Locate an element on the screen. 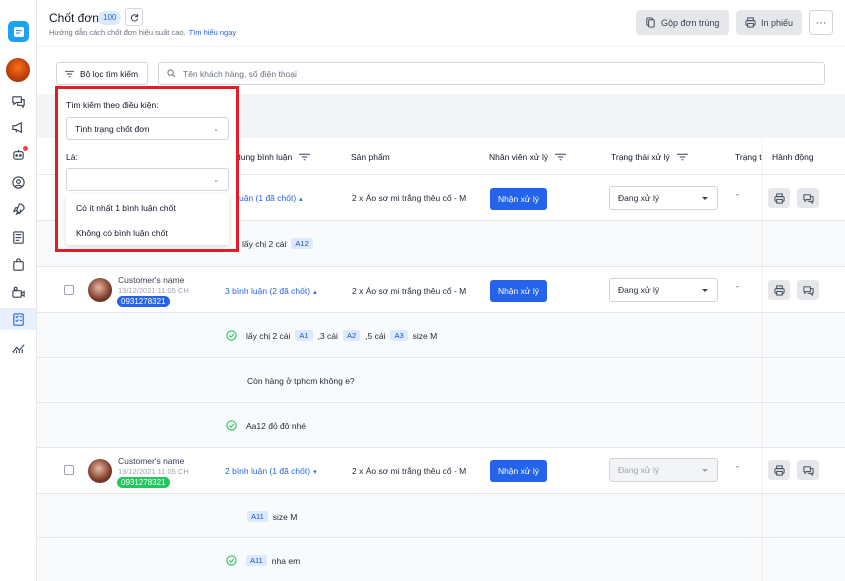  comment-text: ,3 cái is located at coordinates (327, 335).